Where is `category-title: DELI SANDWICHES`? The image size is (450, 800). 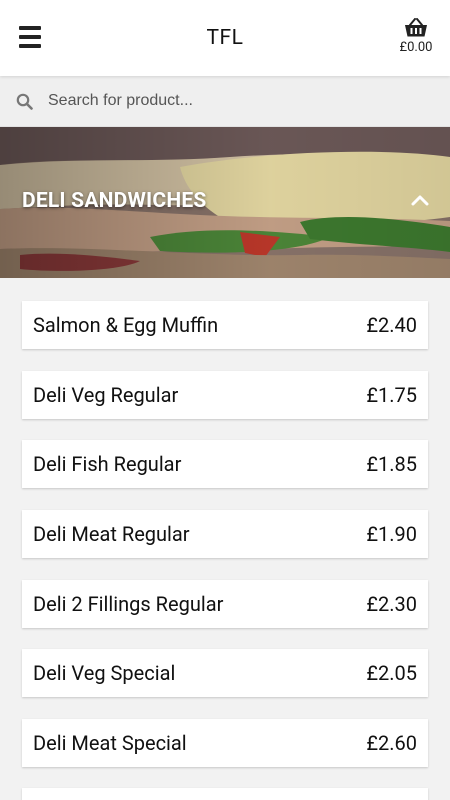 category-title: DELI SANDWICHES is located at coordinates (114, 201).